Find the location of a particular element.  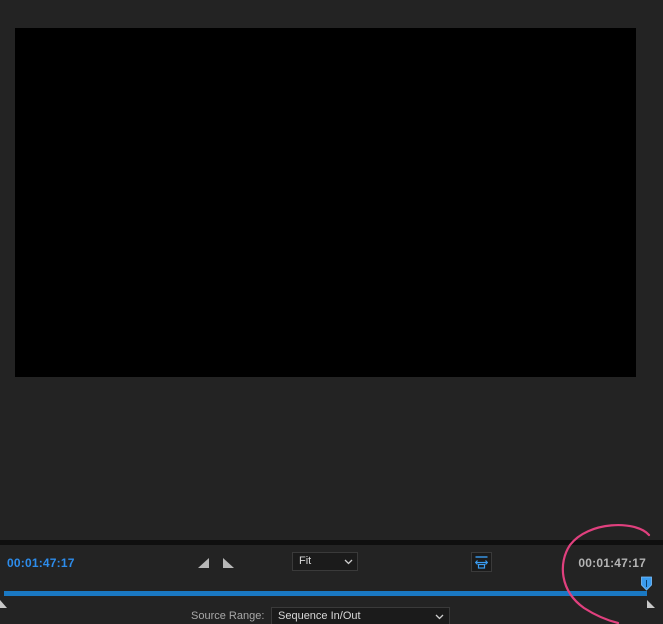

playhead is located at coordinates (646, 584).